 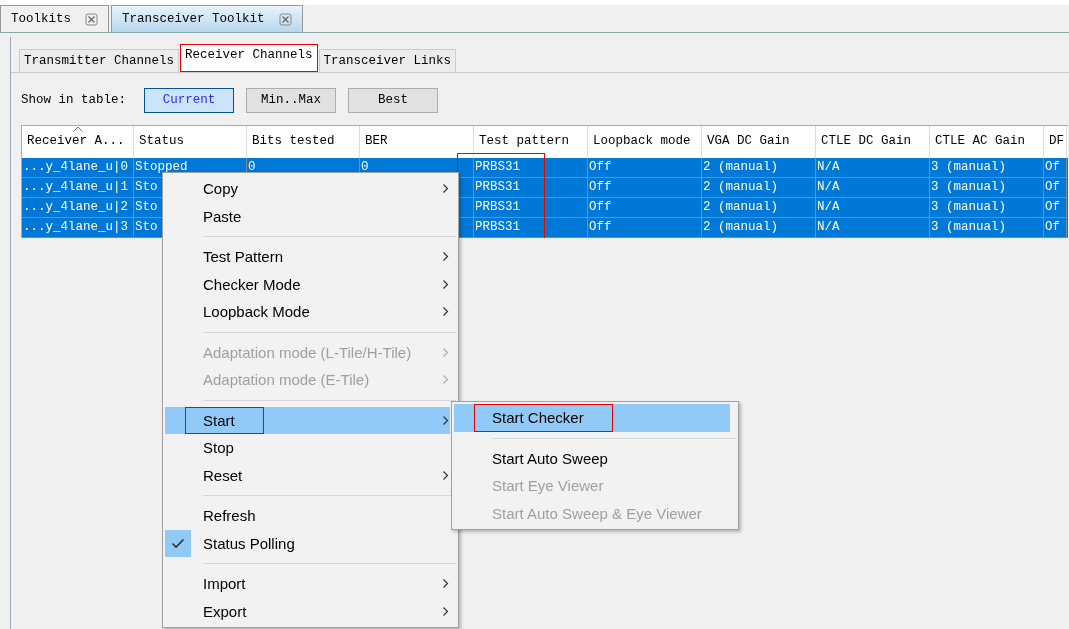 I want to click on window-tab: Transceiver Toolkit, so click(x=207, y=18).